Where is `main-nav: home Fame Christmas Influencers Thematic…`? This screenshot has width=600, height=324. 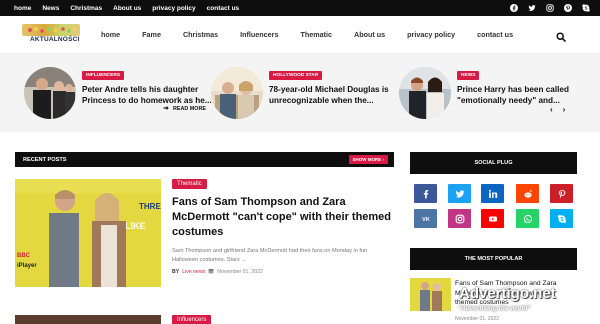 main-nav: home Fame Christmas Influencers Thematic… is located at coordinates (318, 34).